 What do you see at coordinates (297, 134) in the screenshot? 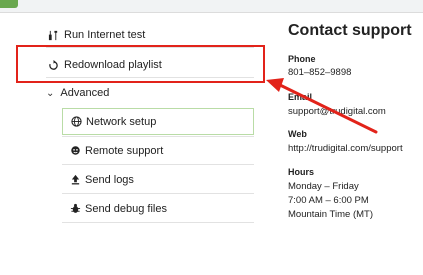
I see `web-label: Web` at bounding box center [297, 134].